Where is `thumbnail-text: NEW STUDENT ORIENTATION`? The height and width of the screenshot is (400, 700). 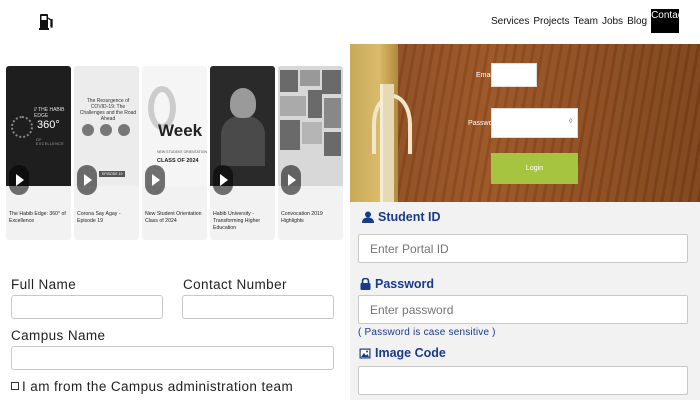 thumbnail-text: NEW STUDENT ORIENTATION is located at coordinates (182, 152).